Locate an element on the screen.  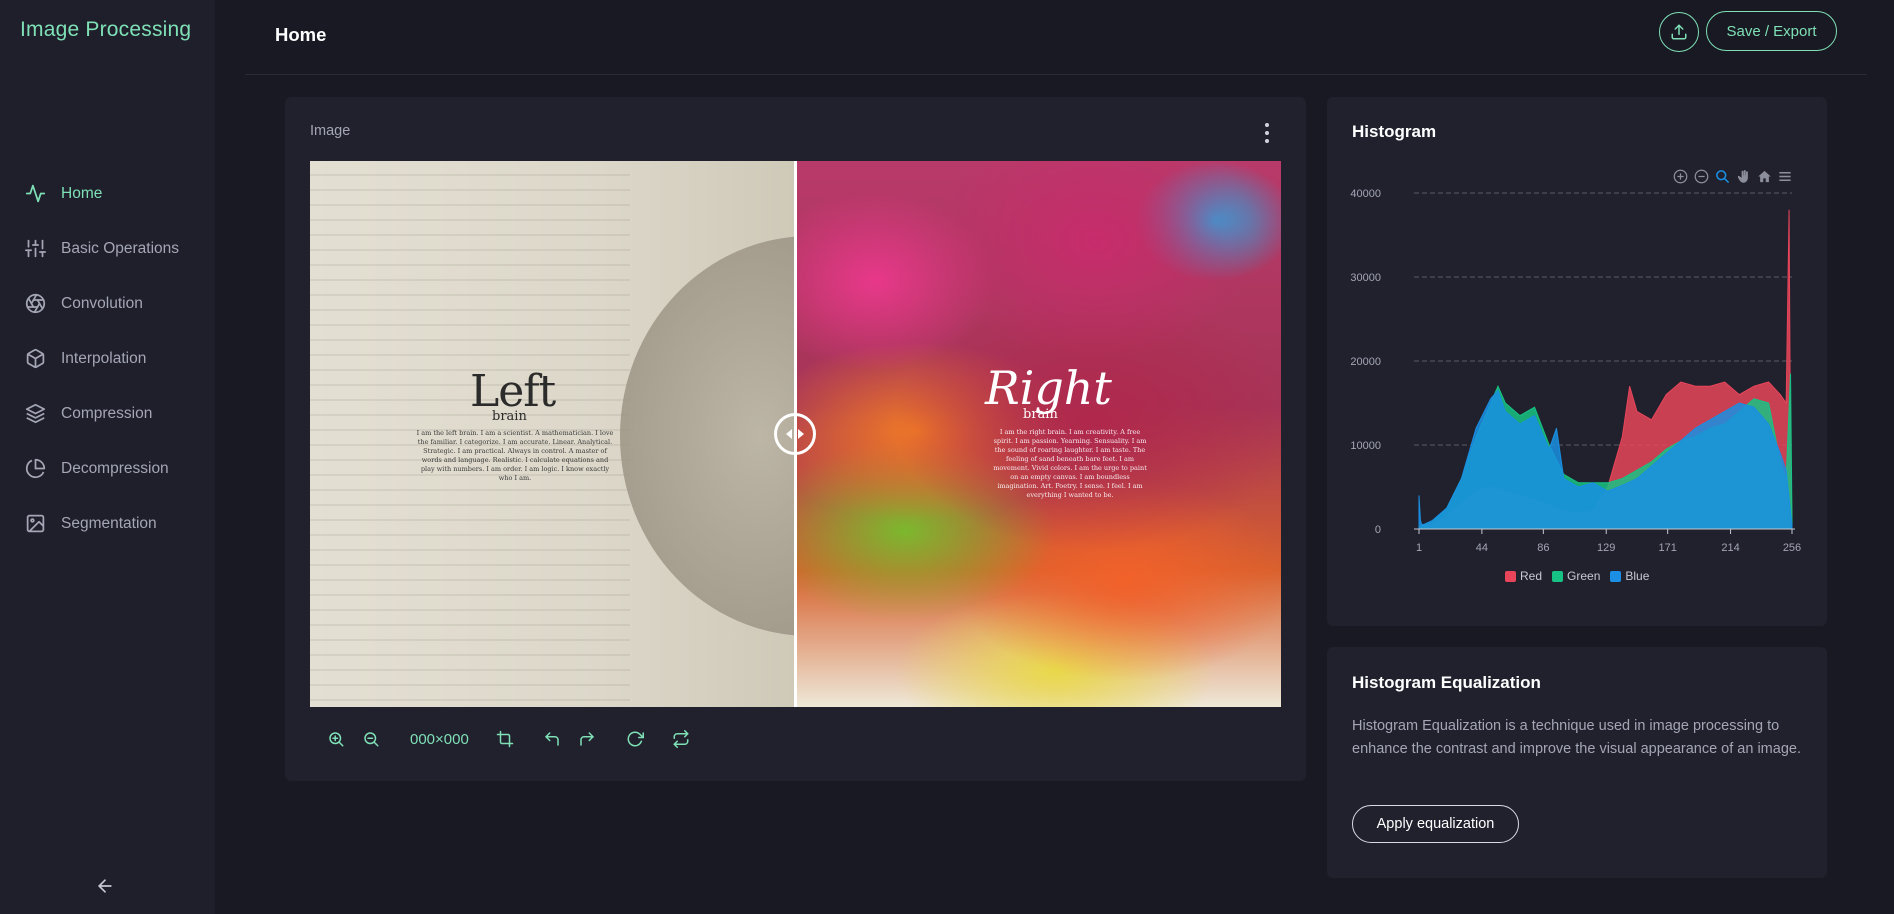
y-tick-label: 30000 is located at coordinates (1365, 278).